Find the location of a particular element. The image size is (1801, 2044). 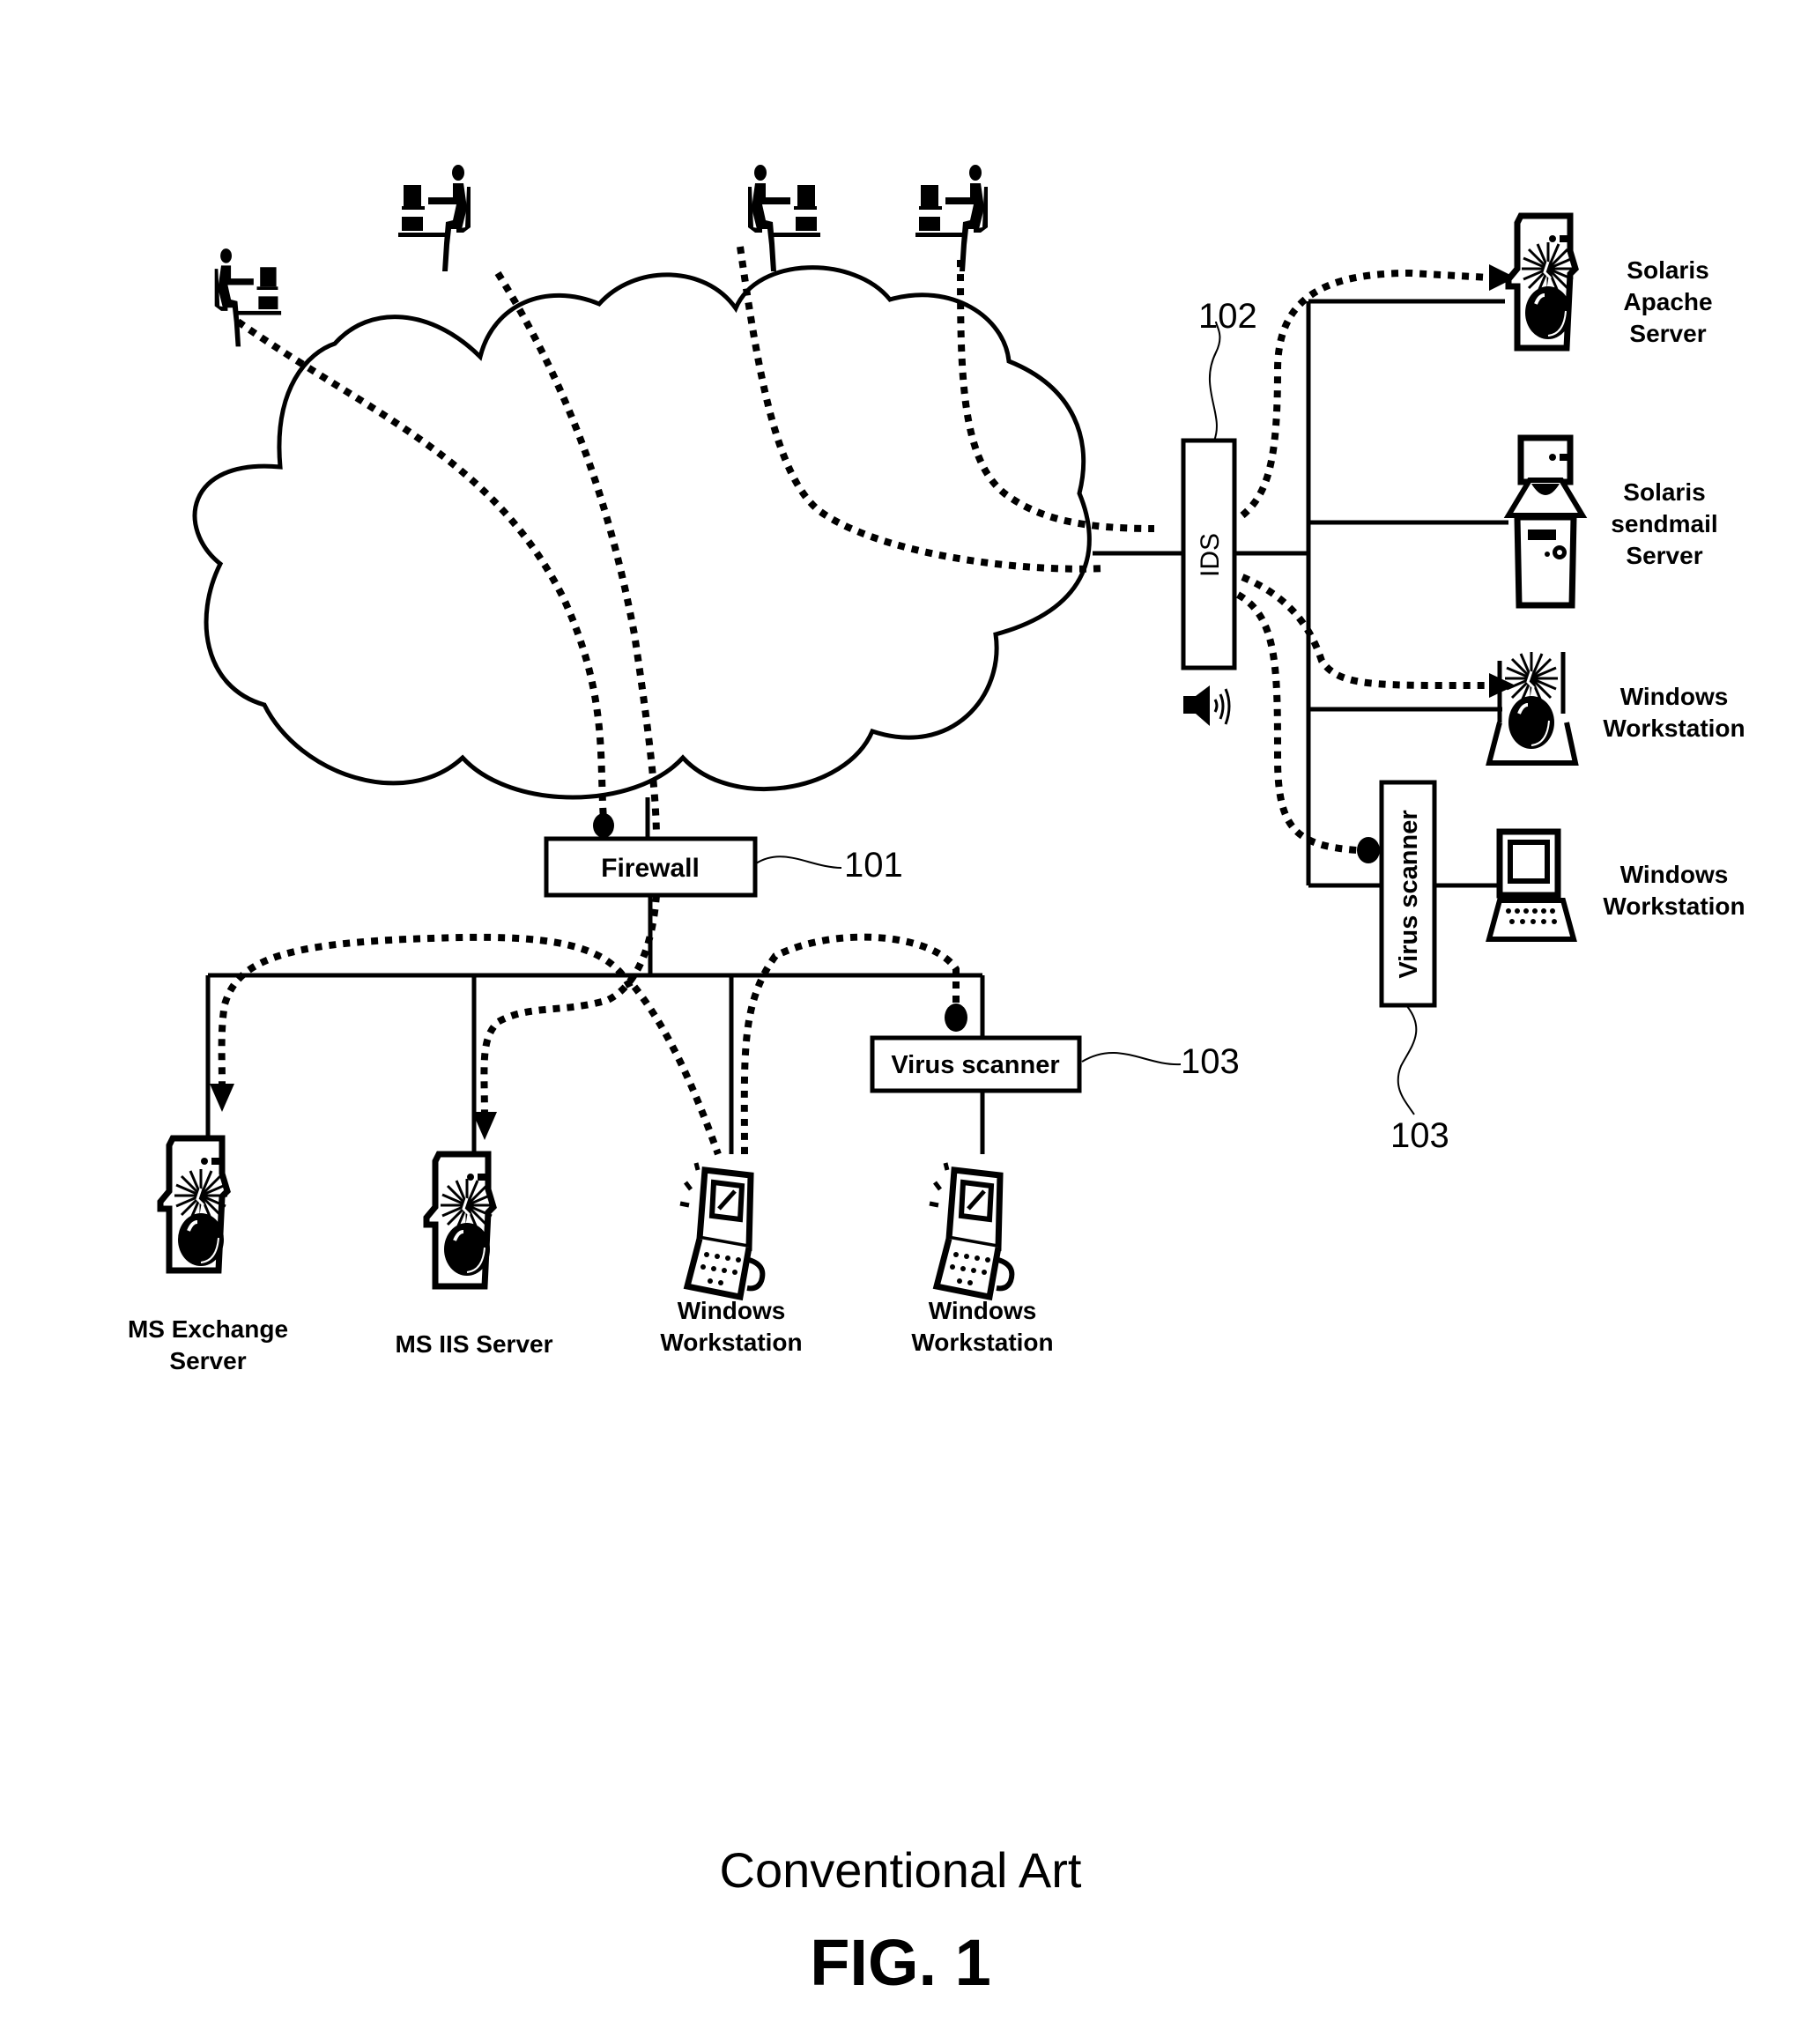

solaris-sendmail-server-icon is located at coordinates (1546, 521).